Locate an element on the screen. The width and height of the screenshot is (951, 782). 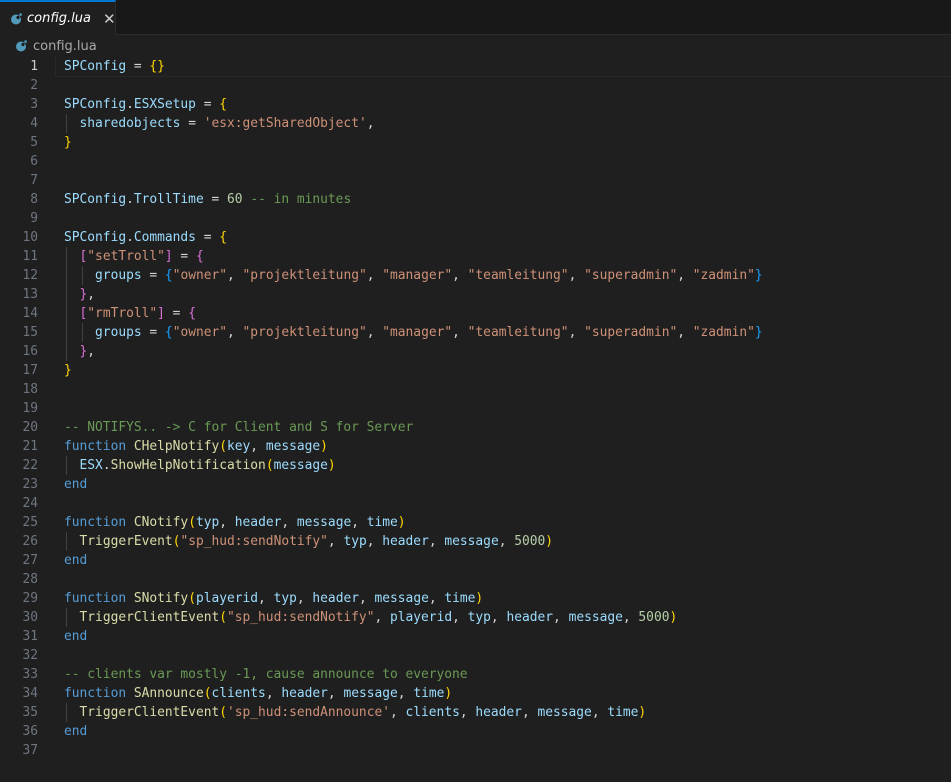
code-line: 22 ESX.ShowHelpNotification(message) is located at coordinates (475, 465).